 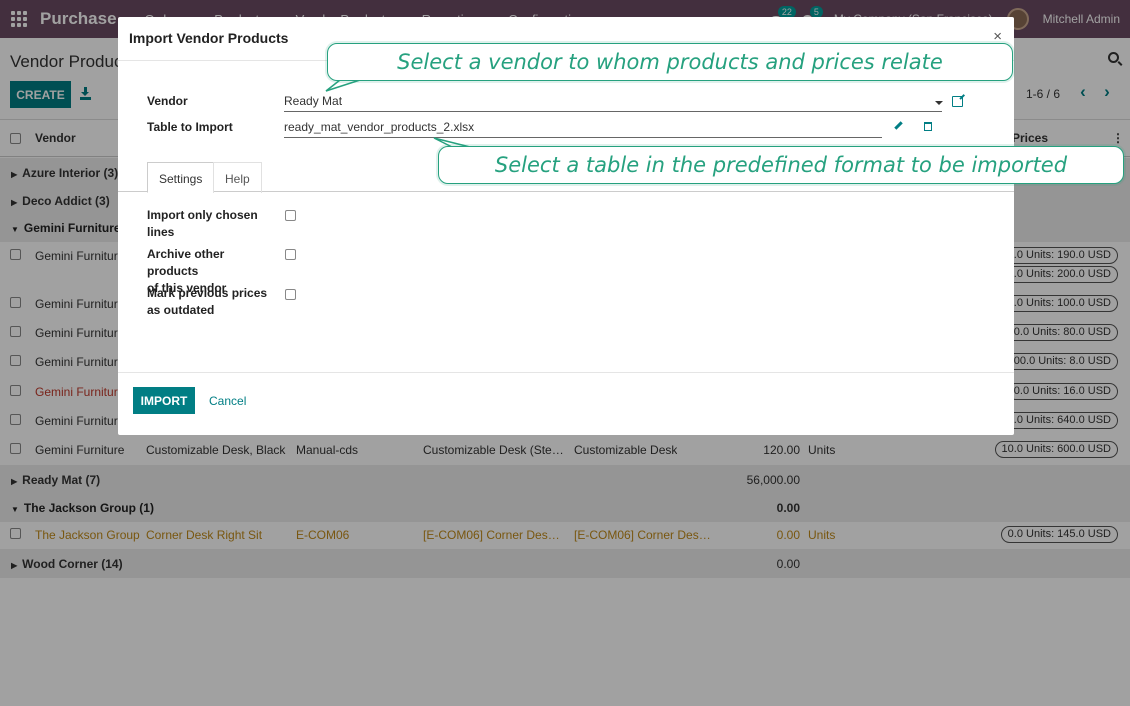 What do you see at coordinates (398, 113) in the screenshot?
I see `callout-tails` at bounding box center [398, 113].